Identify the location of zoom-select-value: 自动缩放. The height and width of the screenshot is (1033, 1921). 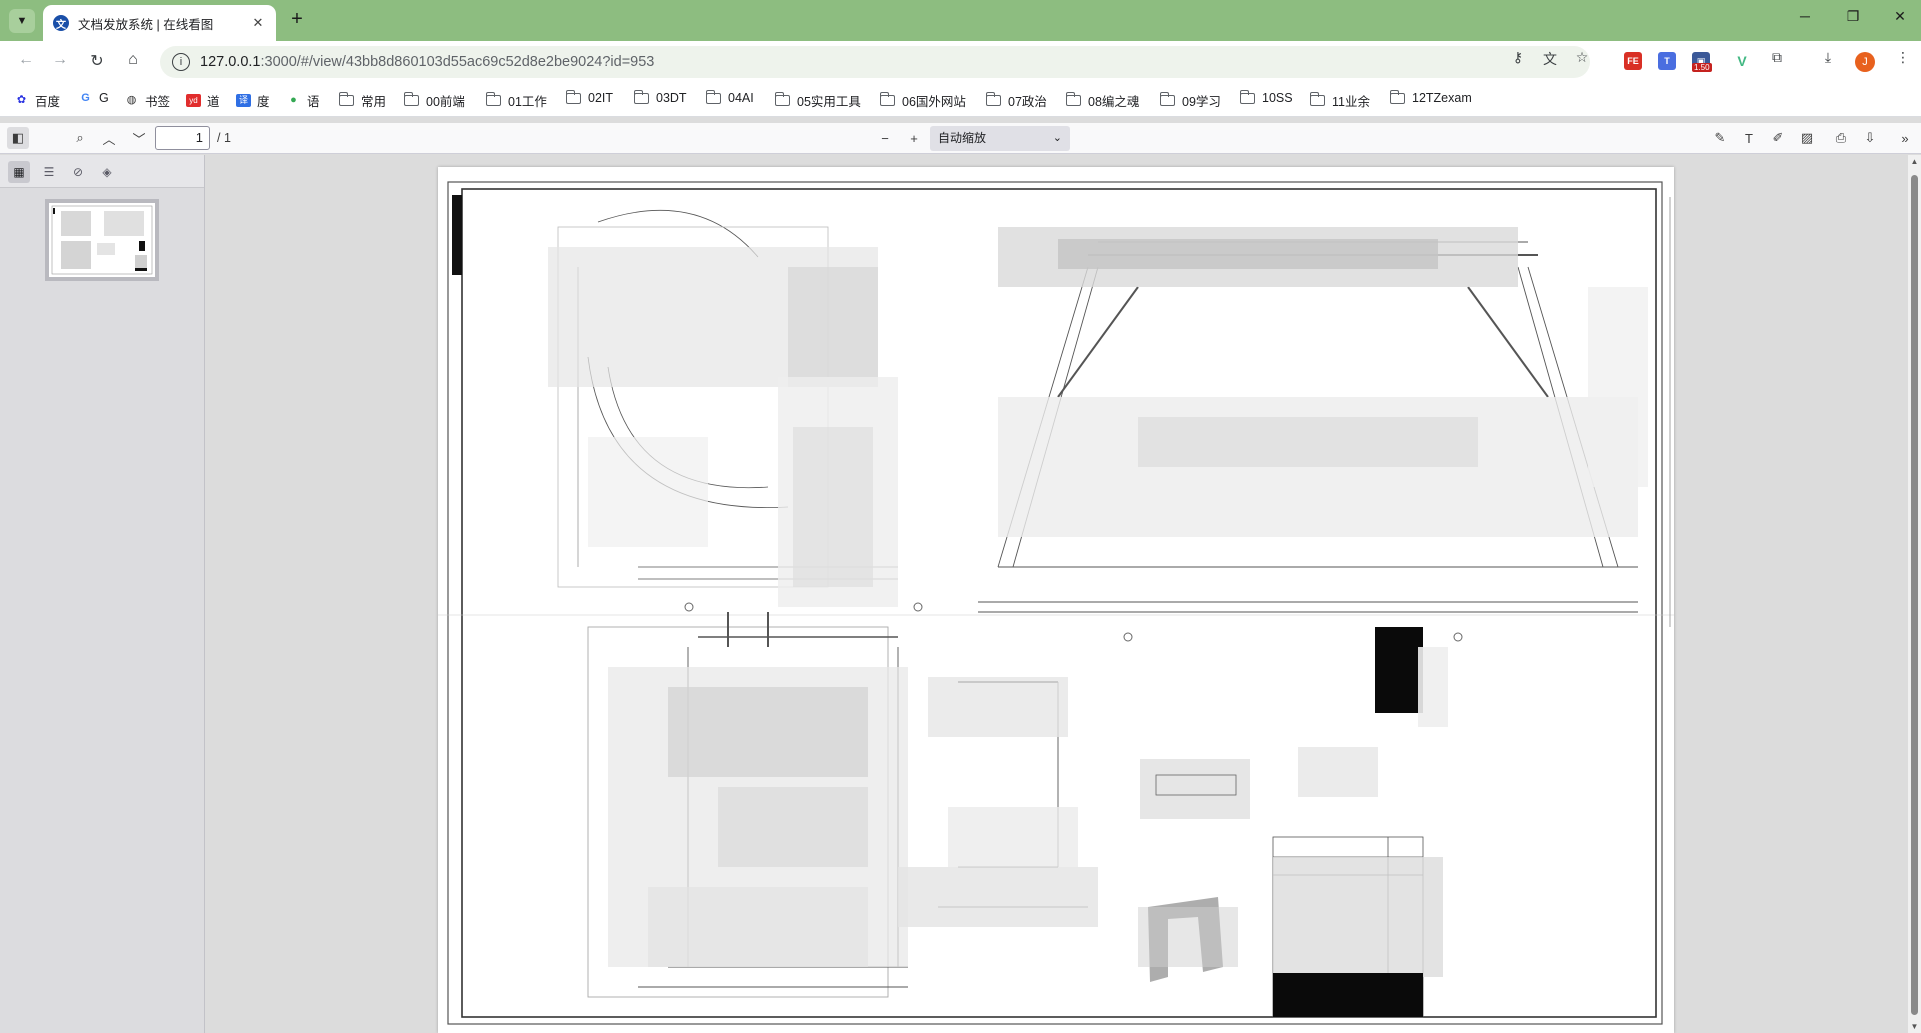
(962, 138).